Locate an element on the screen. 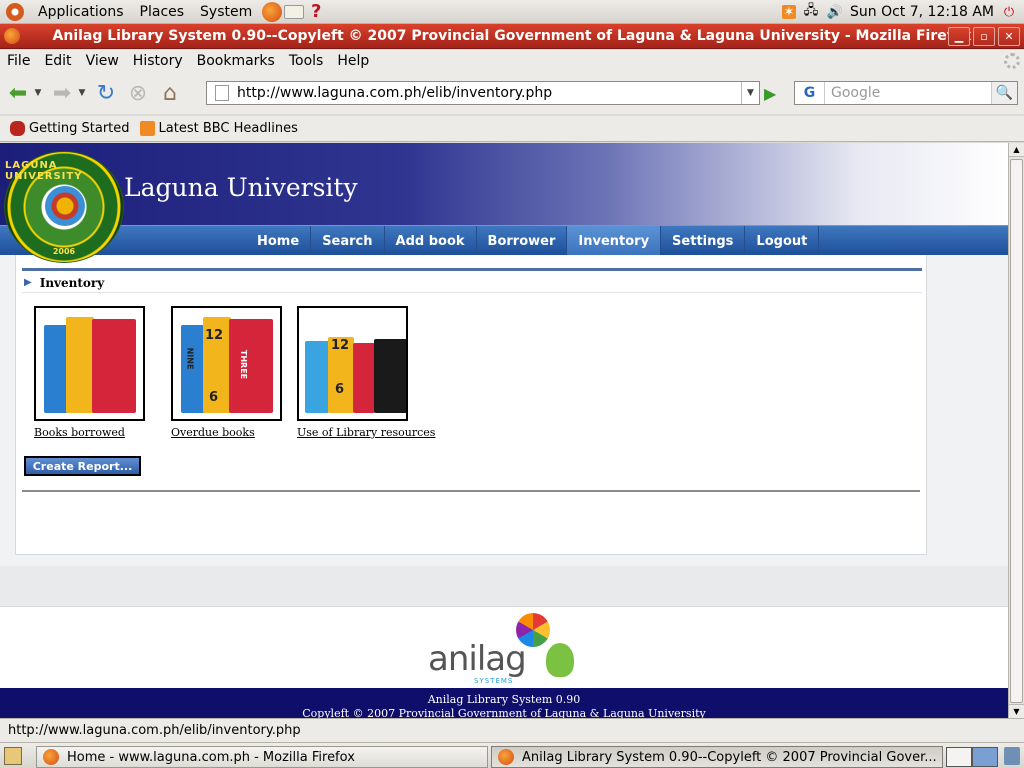 Image resolution: width=1024 pixels, height=768 pixels. nav-settings: Settings is located at coordinates (703, 241).